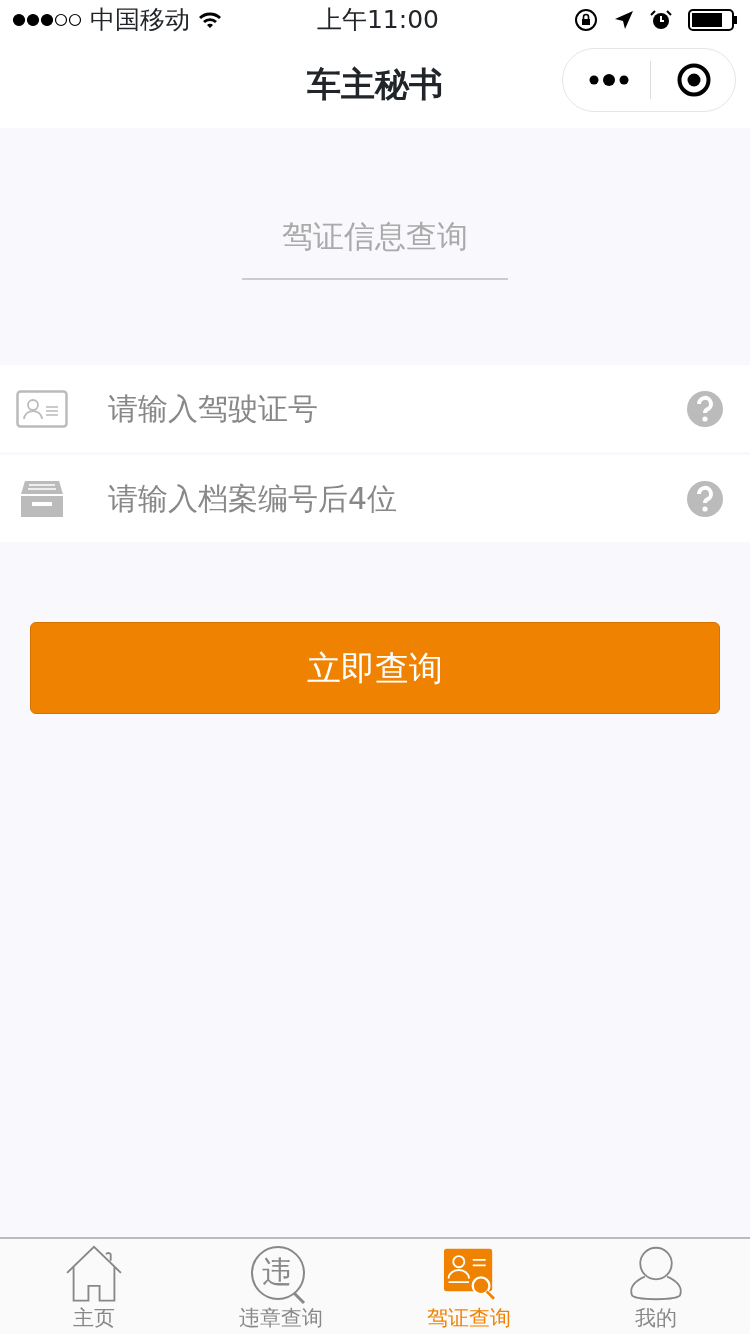 This screenshot has width=750, height=1334. What do you see at coordinates (140, 20) in the screenshot?
I see `carrier-name: 中国移动` at bounding box center [140, 20].